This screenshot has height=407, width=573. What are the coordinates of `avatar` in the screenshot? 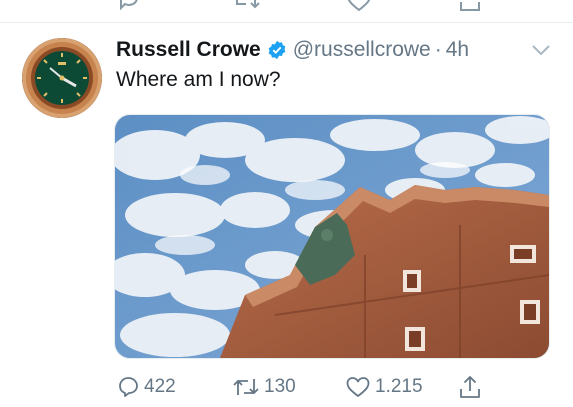 It's located at (62, 78).